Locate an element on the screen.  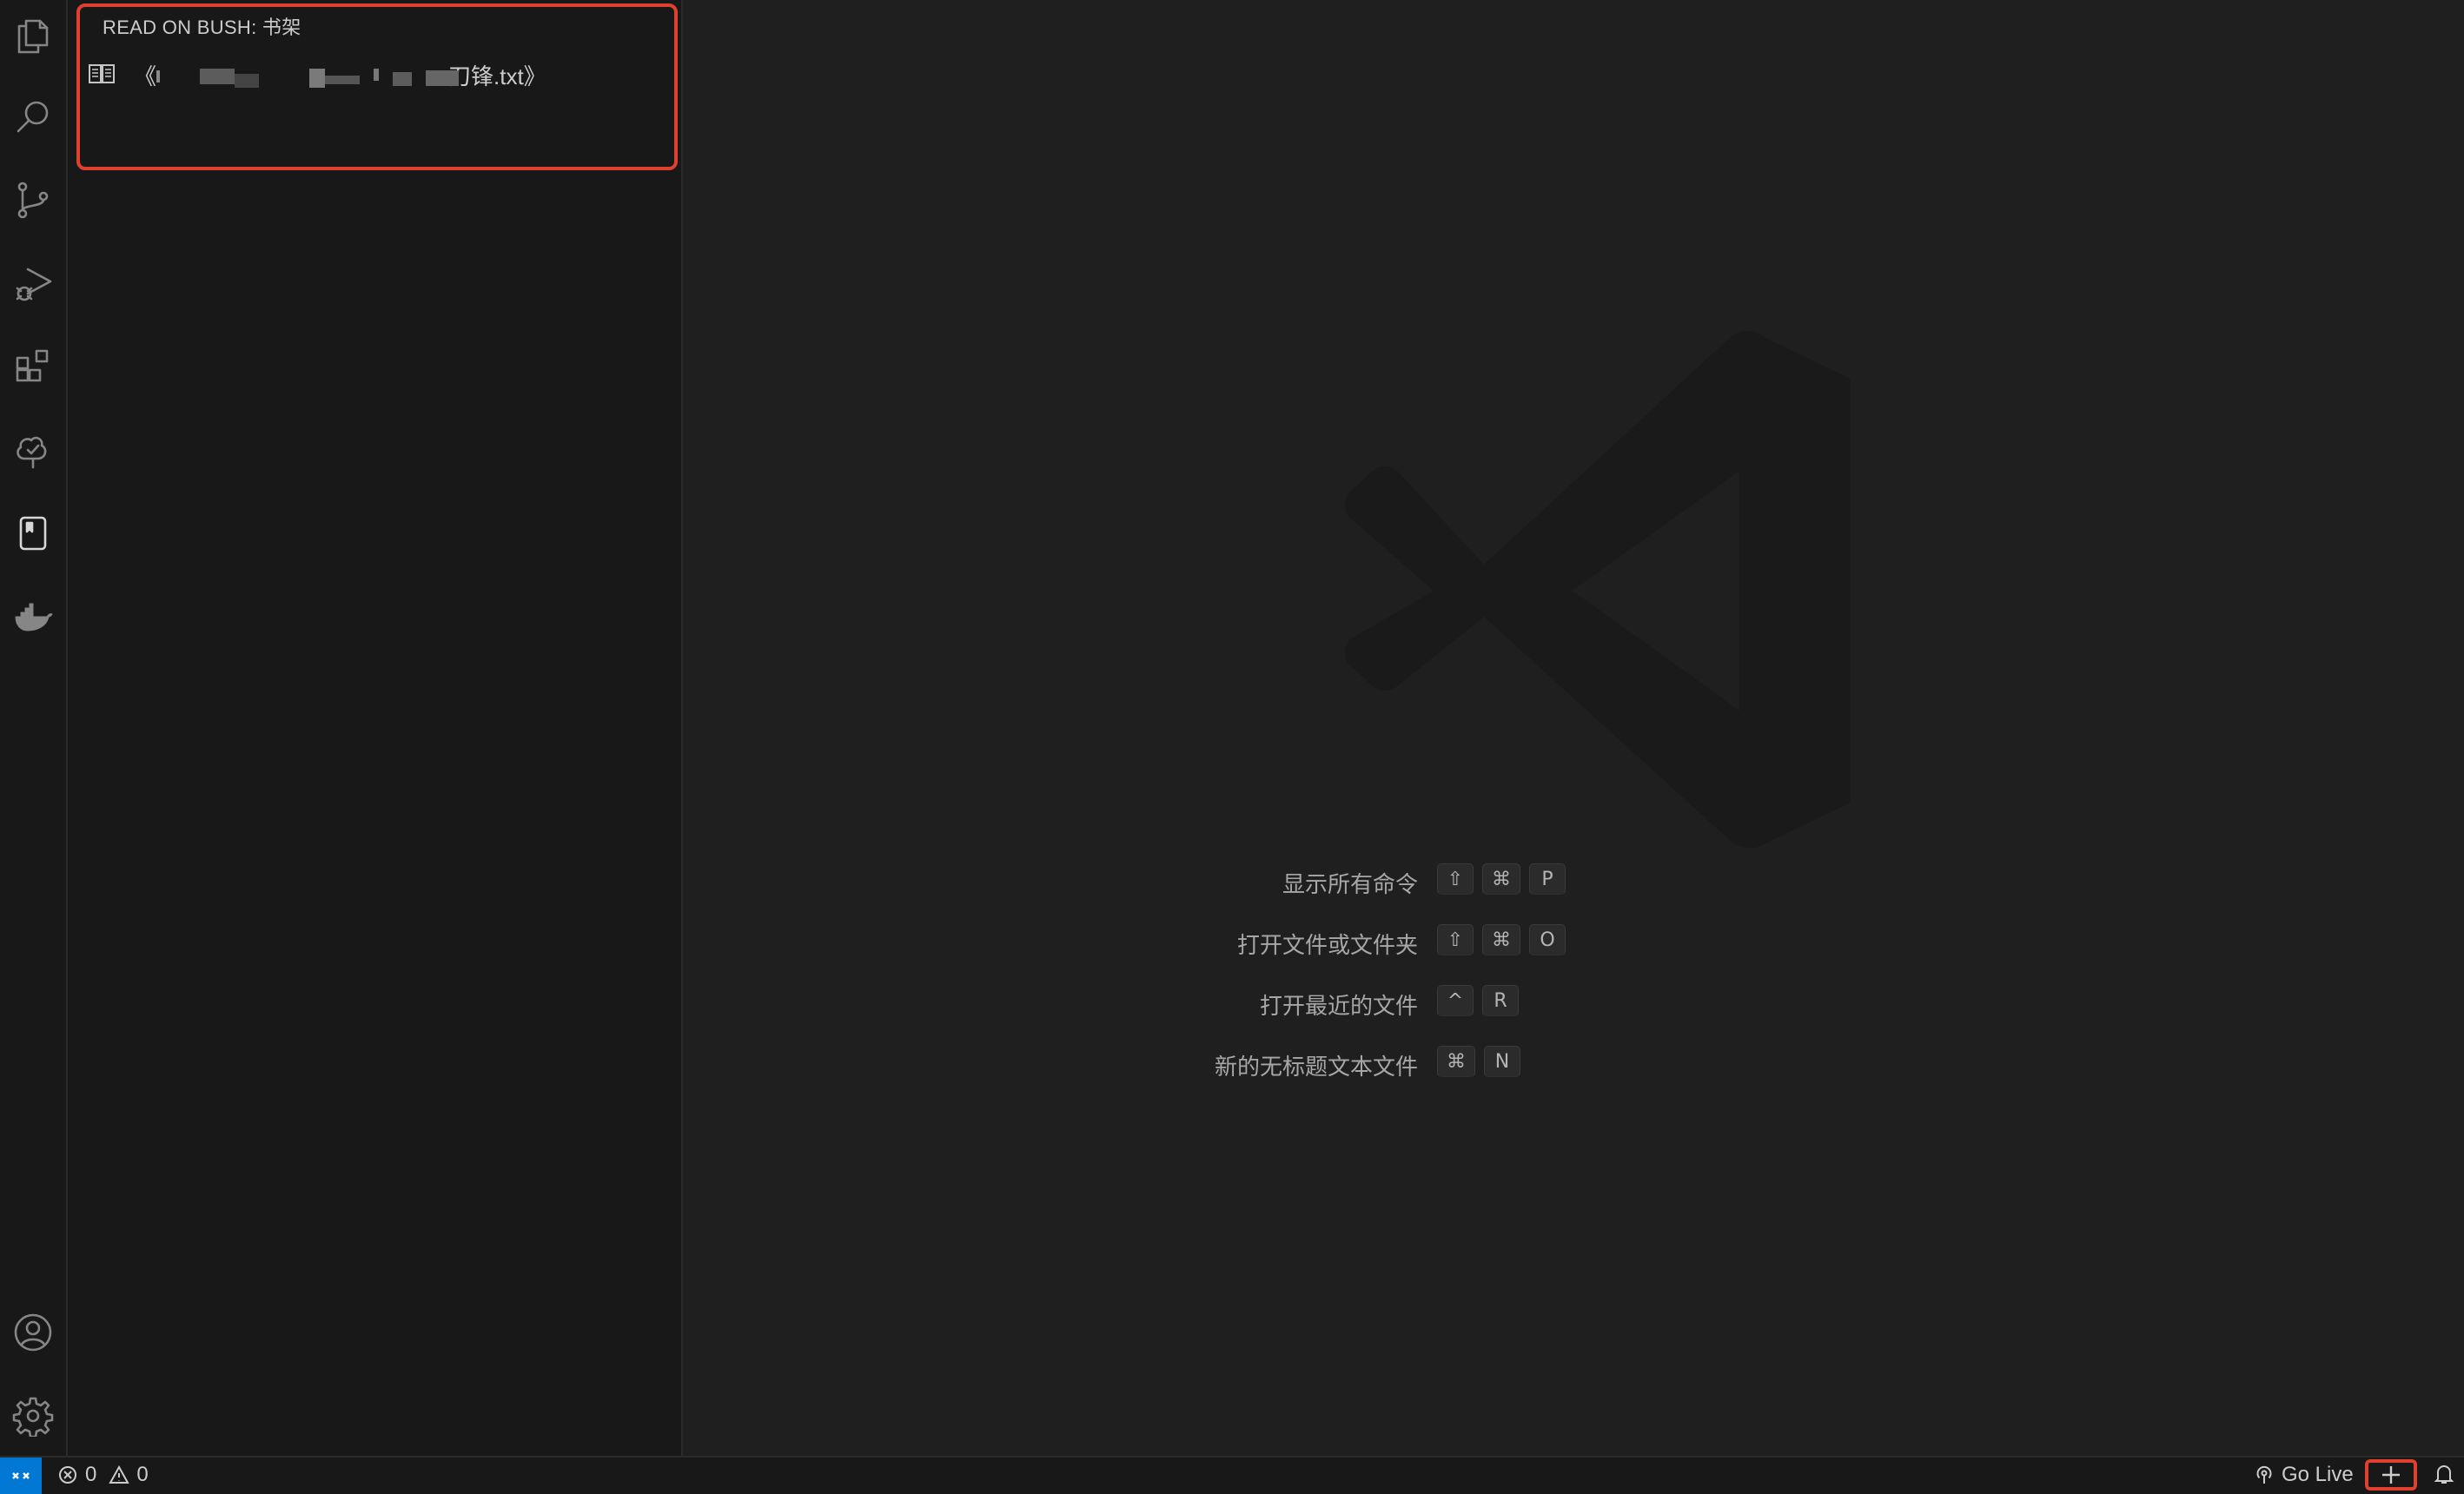
files-icon is located at coordinates (33, 36).